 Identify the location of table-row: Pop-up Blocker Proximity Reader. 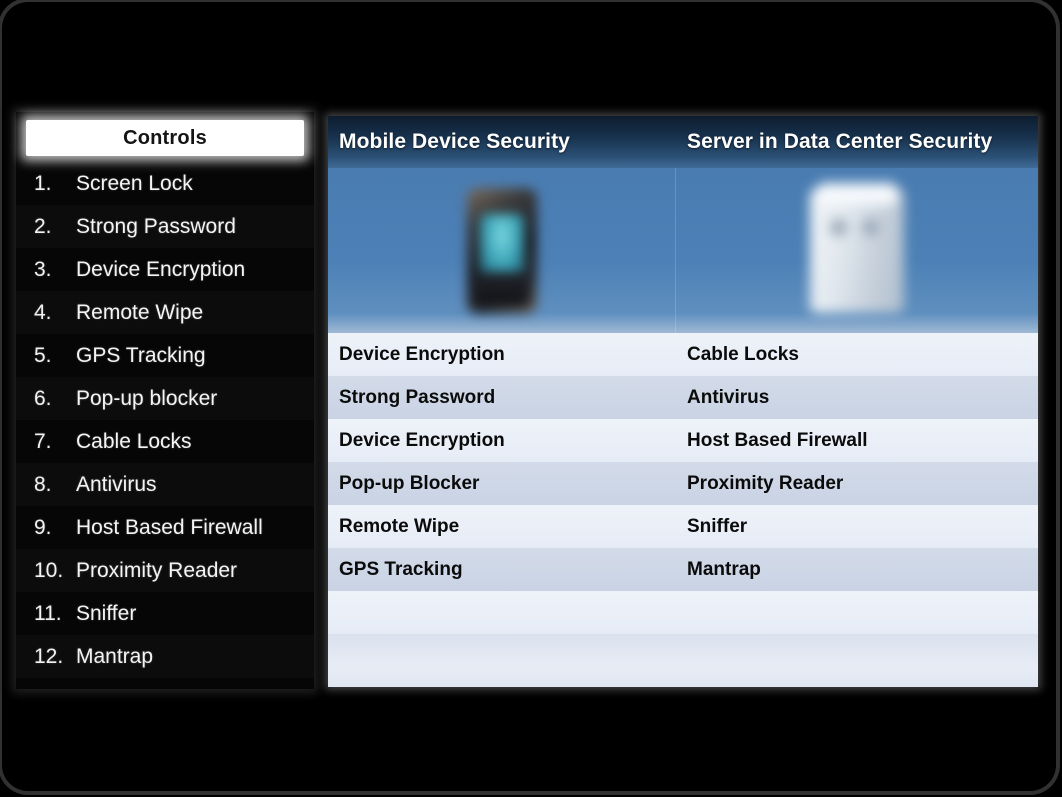
(683, 483).